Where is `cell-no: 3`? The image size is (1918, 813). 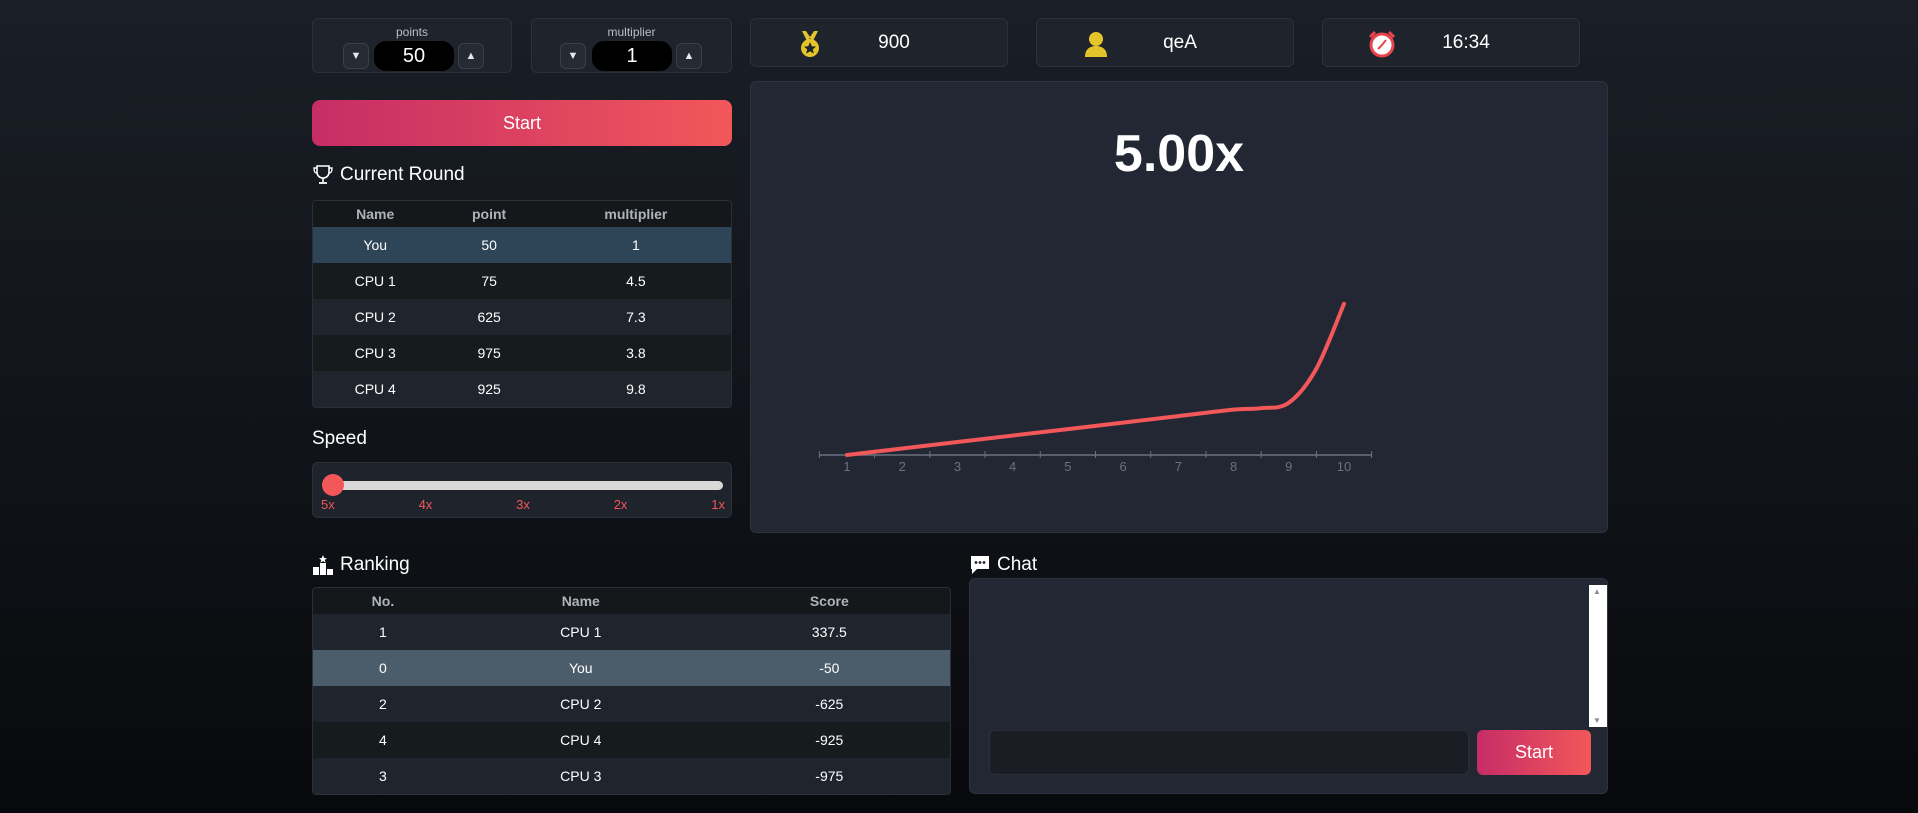 cell-no: 3 is located at coordinates (383, 776).